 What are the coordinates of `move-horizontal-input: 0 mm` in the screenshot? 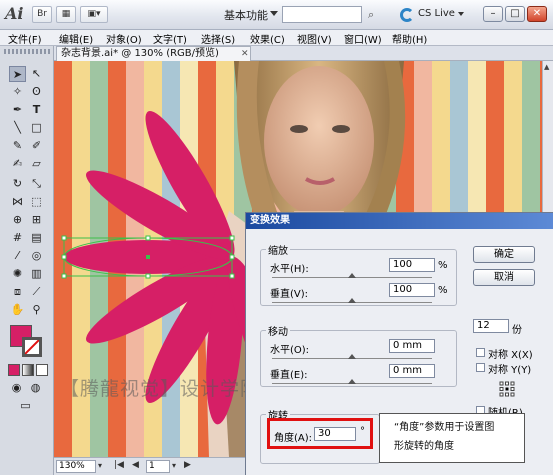 It's located at (412, 346).